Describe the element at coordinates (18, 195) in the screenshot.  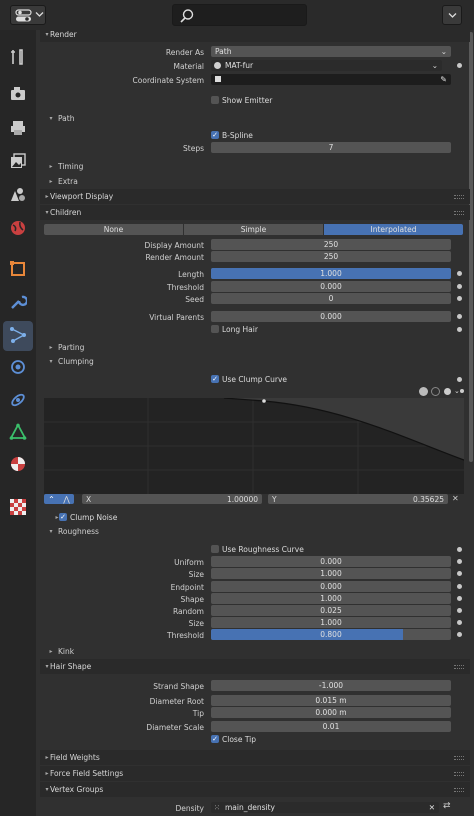
I see `tab-scene` at that location.